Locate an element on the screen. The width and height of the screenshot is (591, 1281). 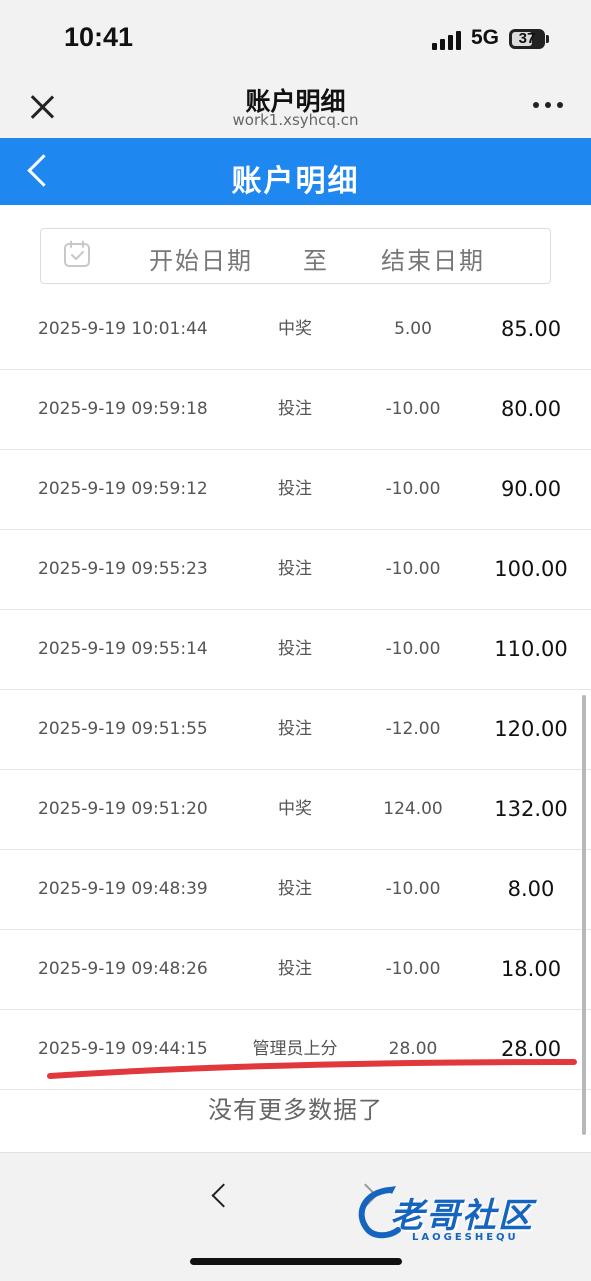
status-time: 10:41 is located at coordinates (99, 37).